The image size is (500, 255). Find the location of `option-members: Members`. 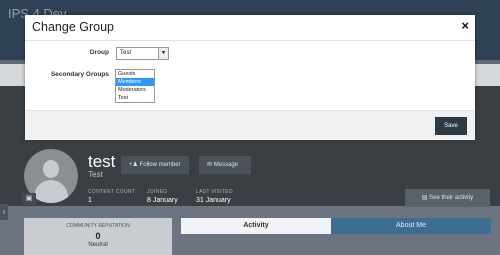

option-members: Members is located at coordinates (135, 82).